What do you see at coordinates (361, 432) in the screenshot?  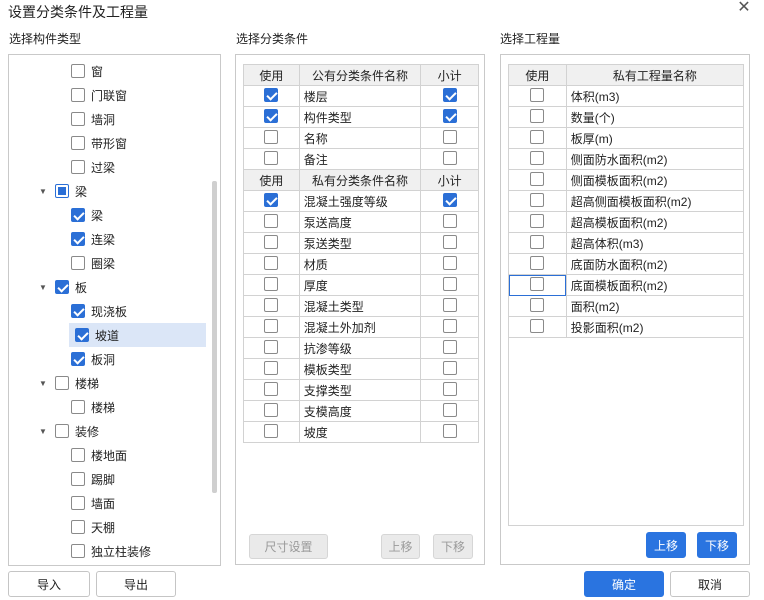 I see `table-row: 坡度` at bounding box center [361, 432].